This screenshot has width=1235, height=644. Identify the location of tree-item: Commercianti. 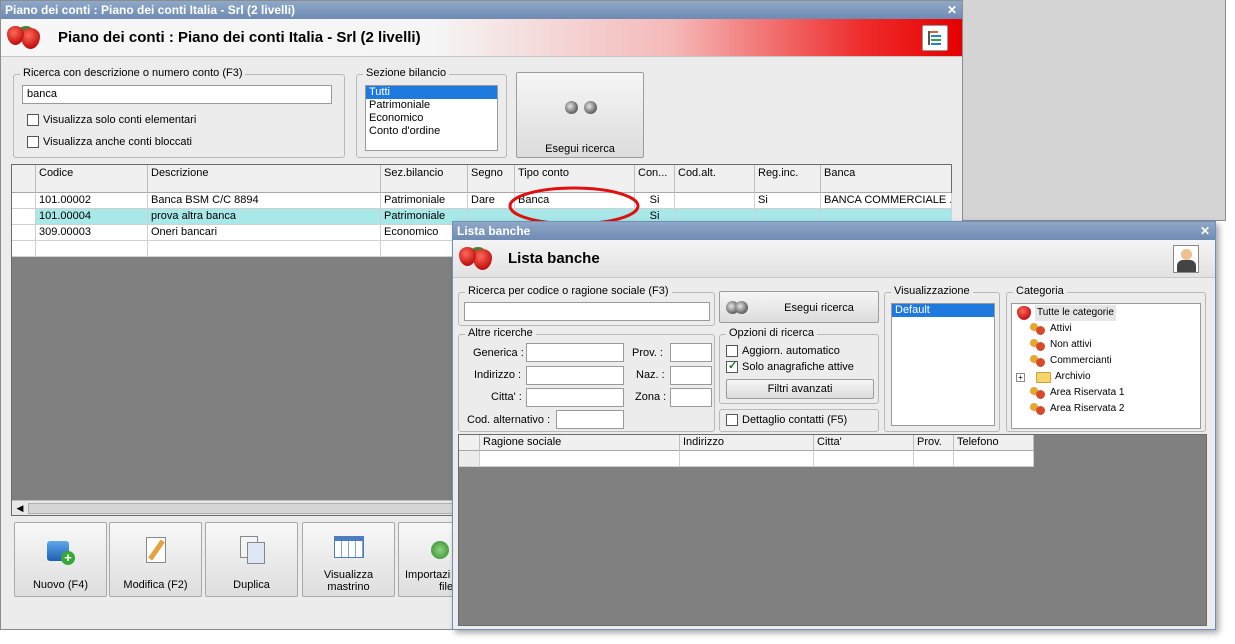
(1106, 361).